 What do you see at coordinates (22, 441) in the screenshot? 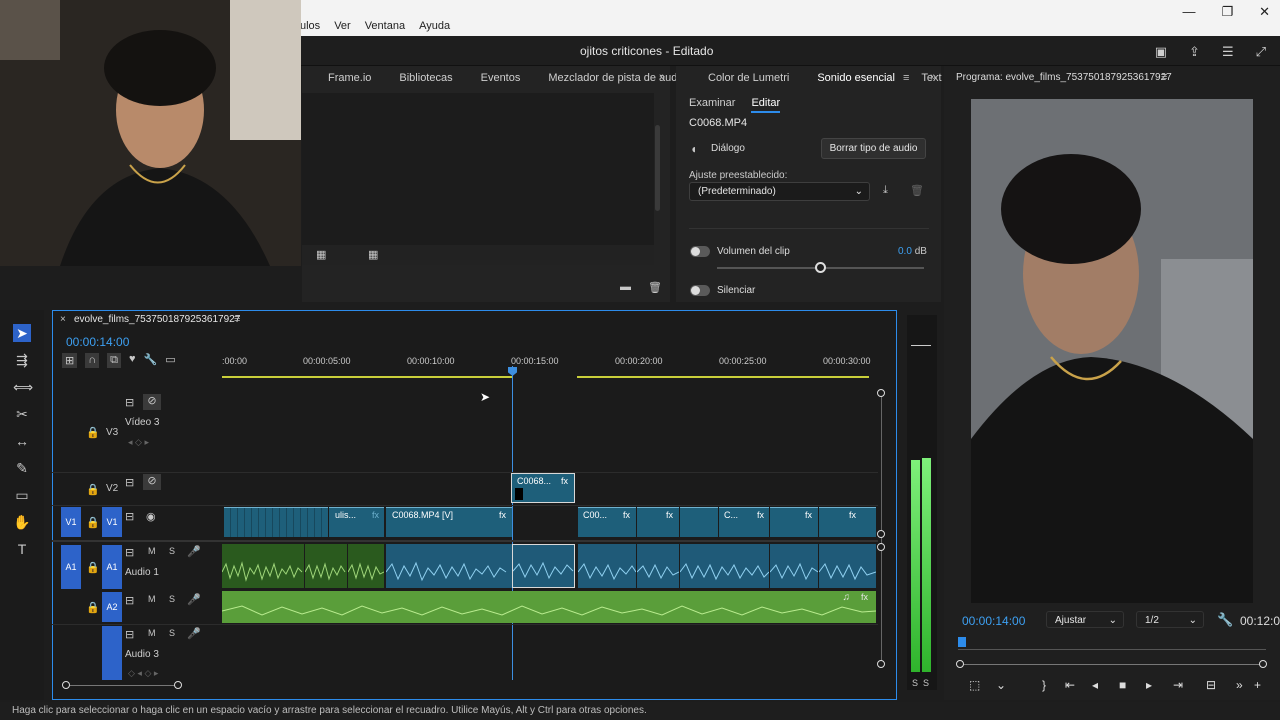
I see `slip-tool-icon: ↔` at bounding box center [22, 441].